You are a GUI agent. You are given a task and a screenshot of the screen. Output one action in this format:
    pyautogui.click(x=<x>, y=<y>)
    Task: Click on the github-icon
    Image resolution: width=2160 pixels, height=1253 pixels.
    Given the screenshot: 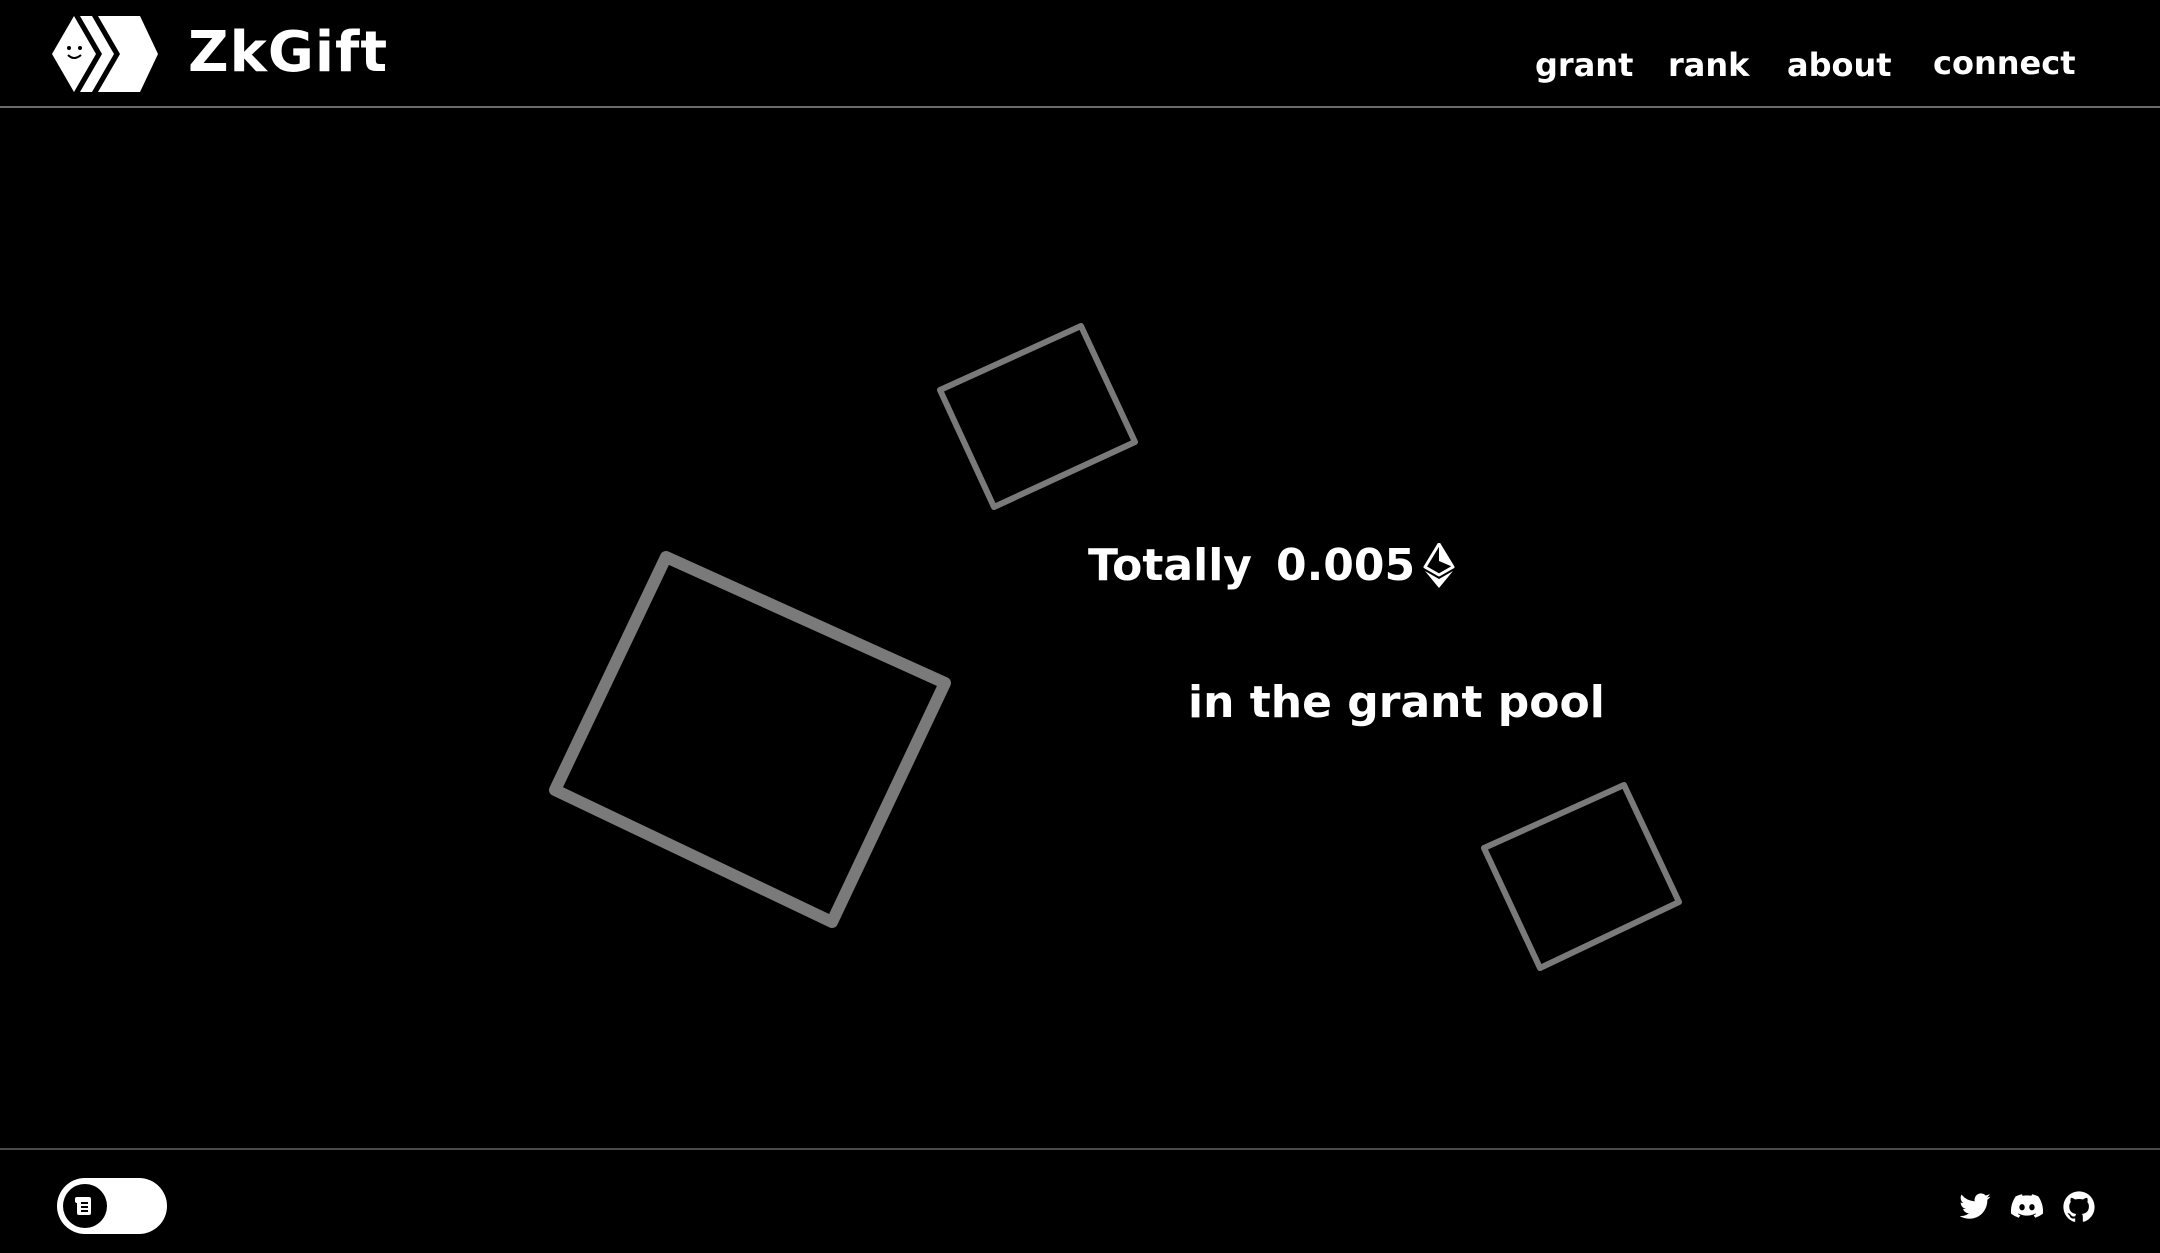 What is the action you would take?
    pyautogui.click(x=2079, y=1207)
    